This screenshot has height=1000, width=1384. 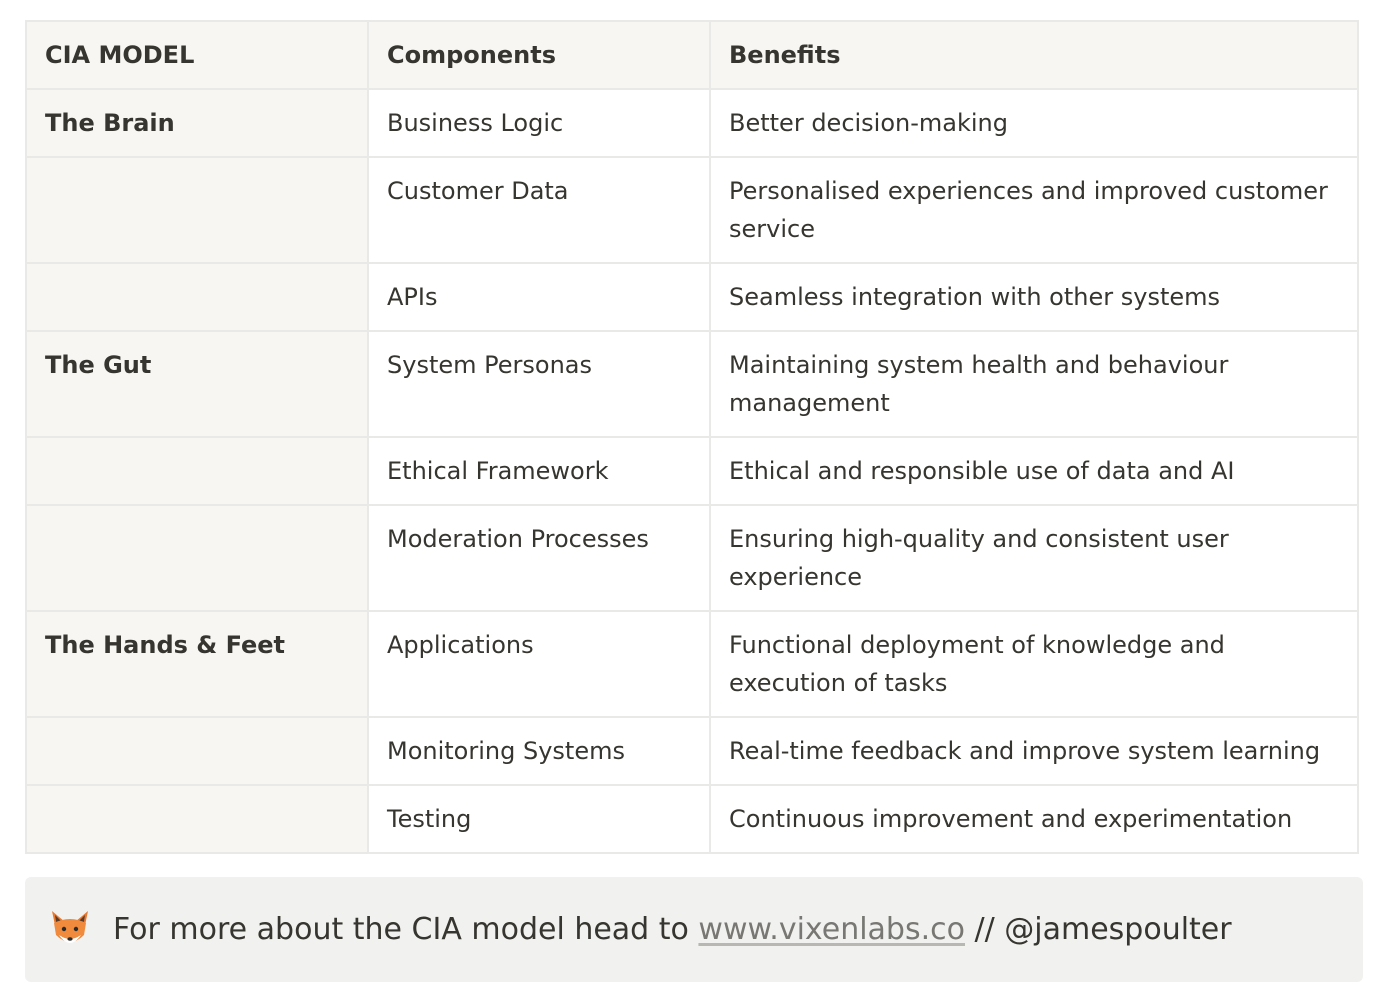 I want to click on header-benefits: Benefits, so click(x=1034, y=55).